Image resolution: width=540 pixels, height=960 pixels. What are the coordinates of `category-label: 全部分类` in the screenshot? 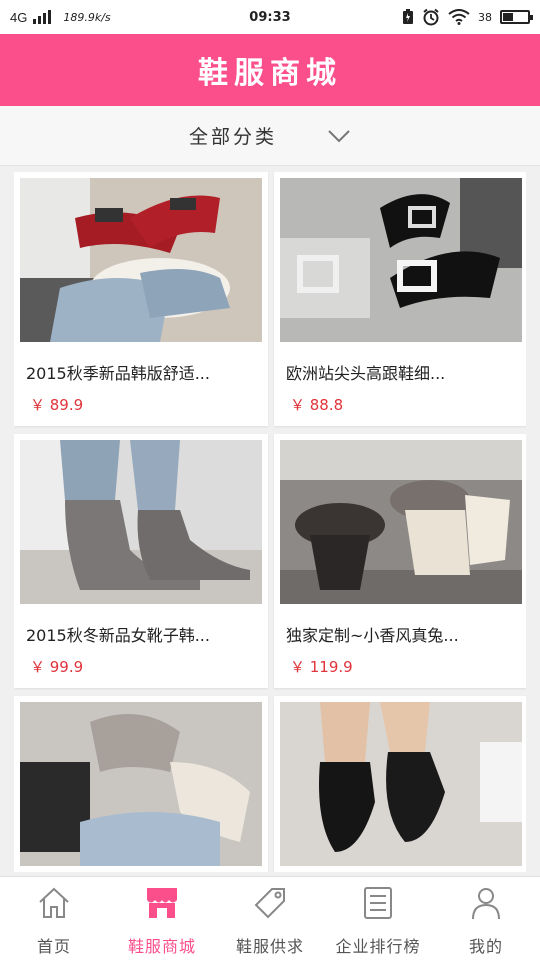 It's located at (232, 137).